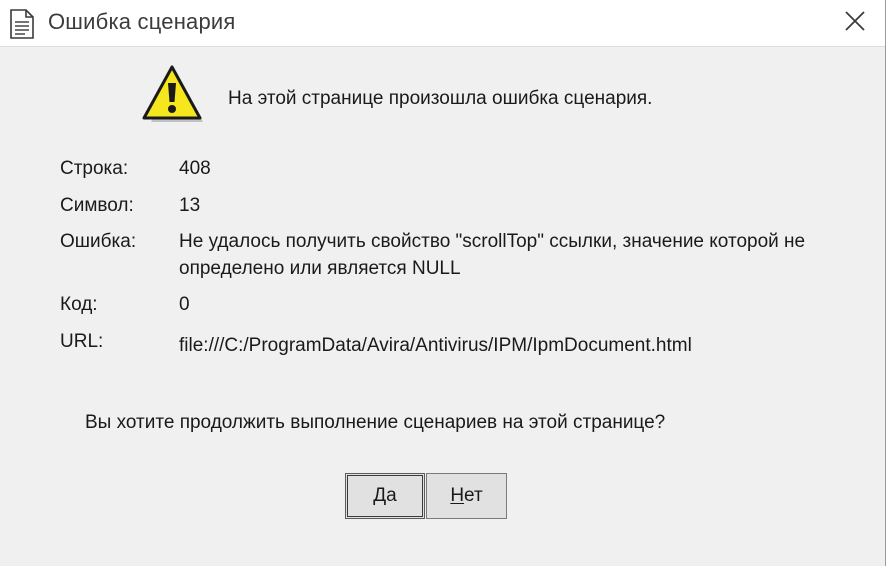 This screenshot has width=894, height=566. Describe the element at coordinates (142, 21) in the screenshot. I see `window-title: Ошибка сценария` at that location.